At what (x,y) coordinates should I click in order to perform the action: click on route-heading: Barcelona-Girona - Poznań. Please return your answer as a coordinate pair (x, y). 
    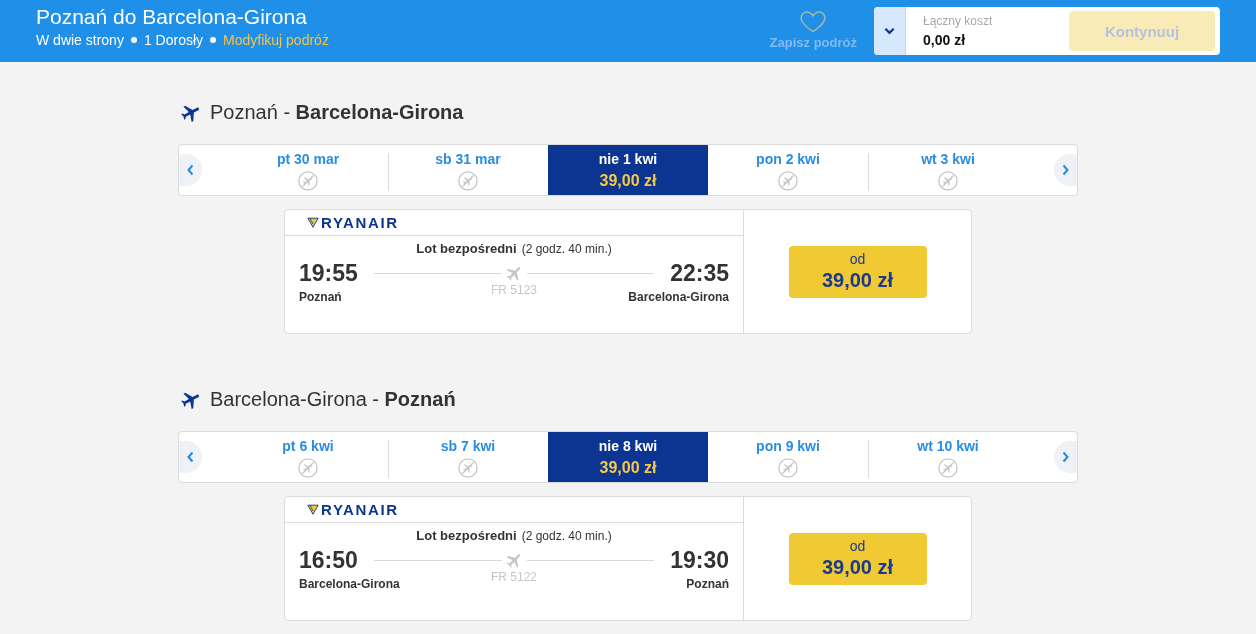
    Looking at the image, I should click on (333, 399).